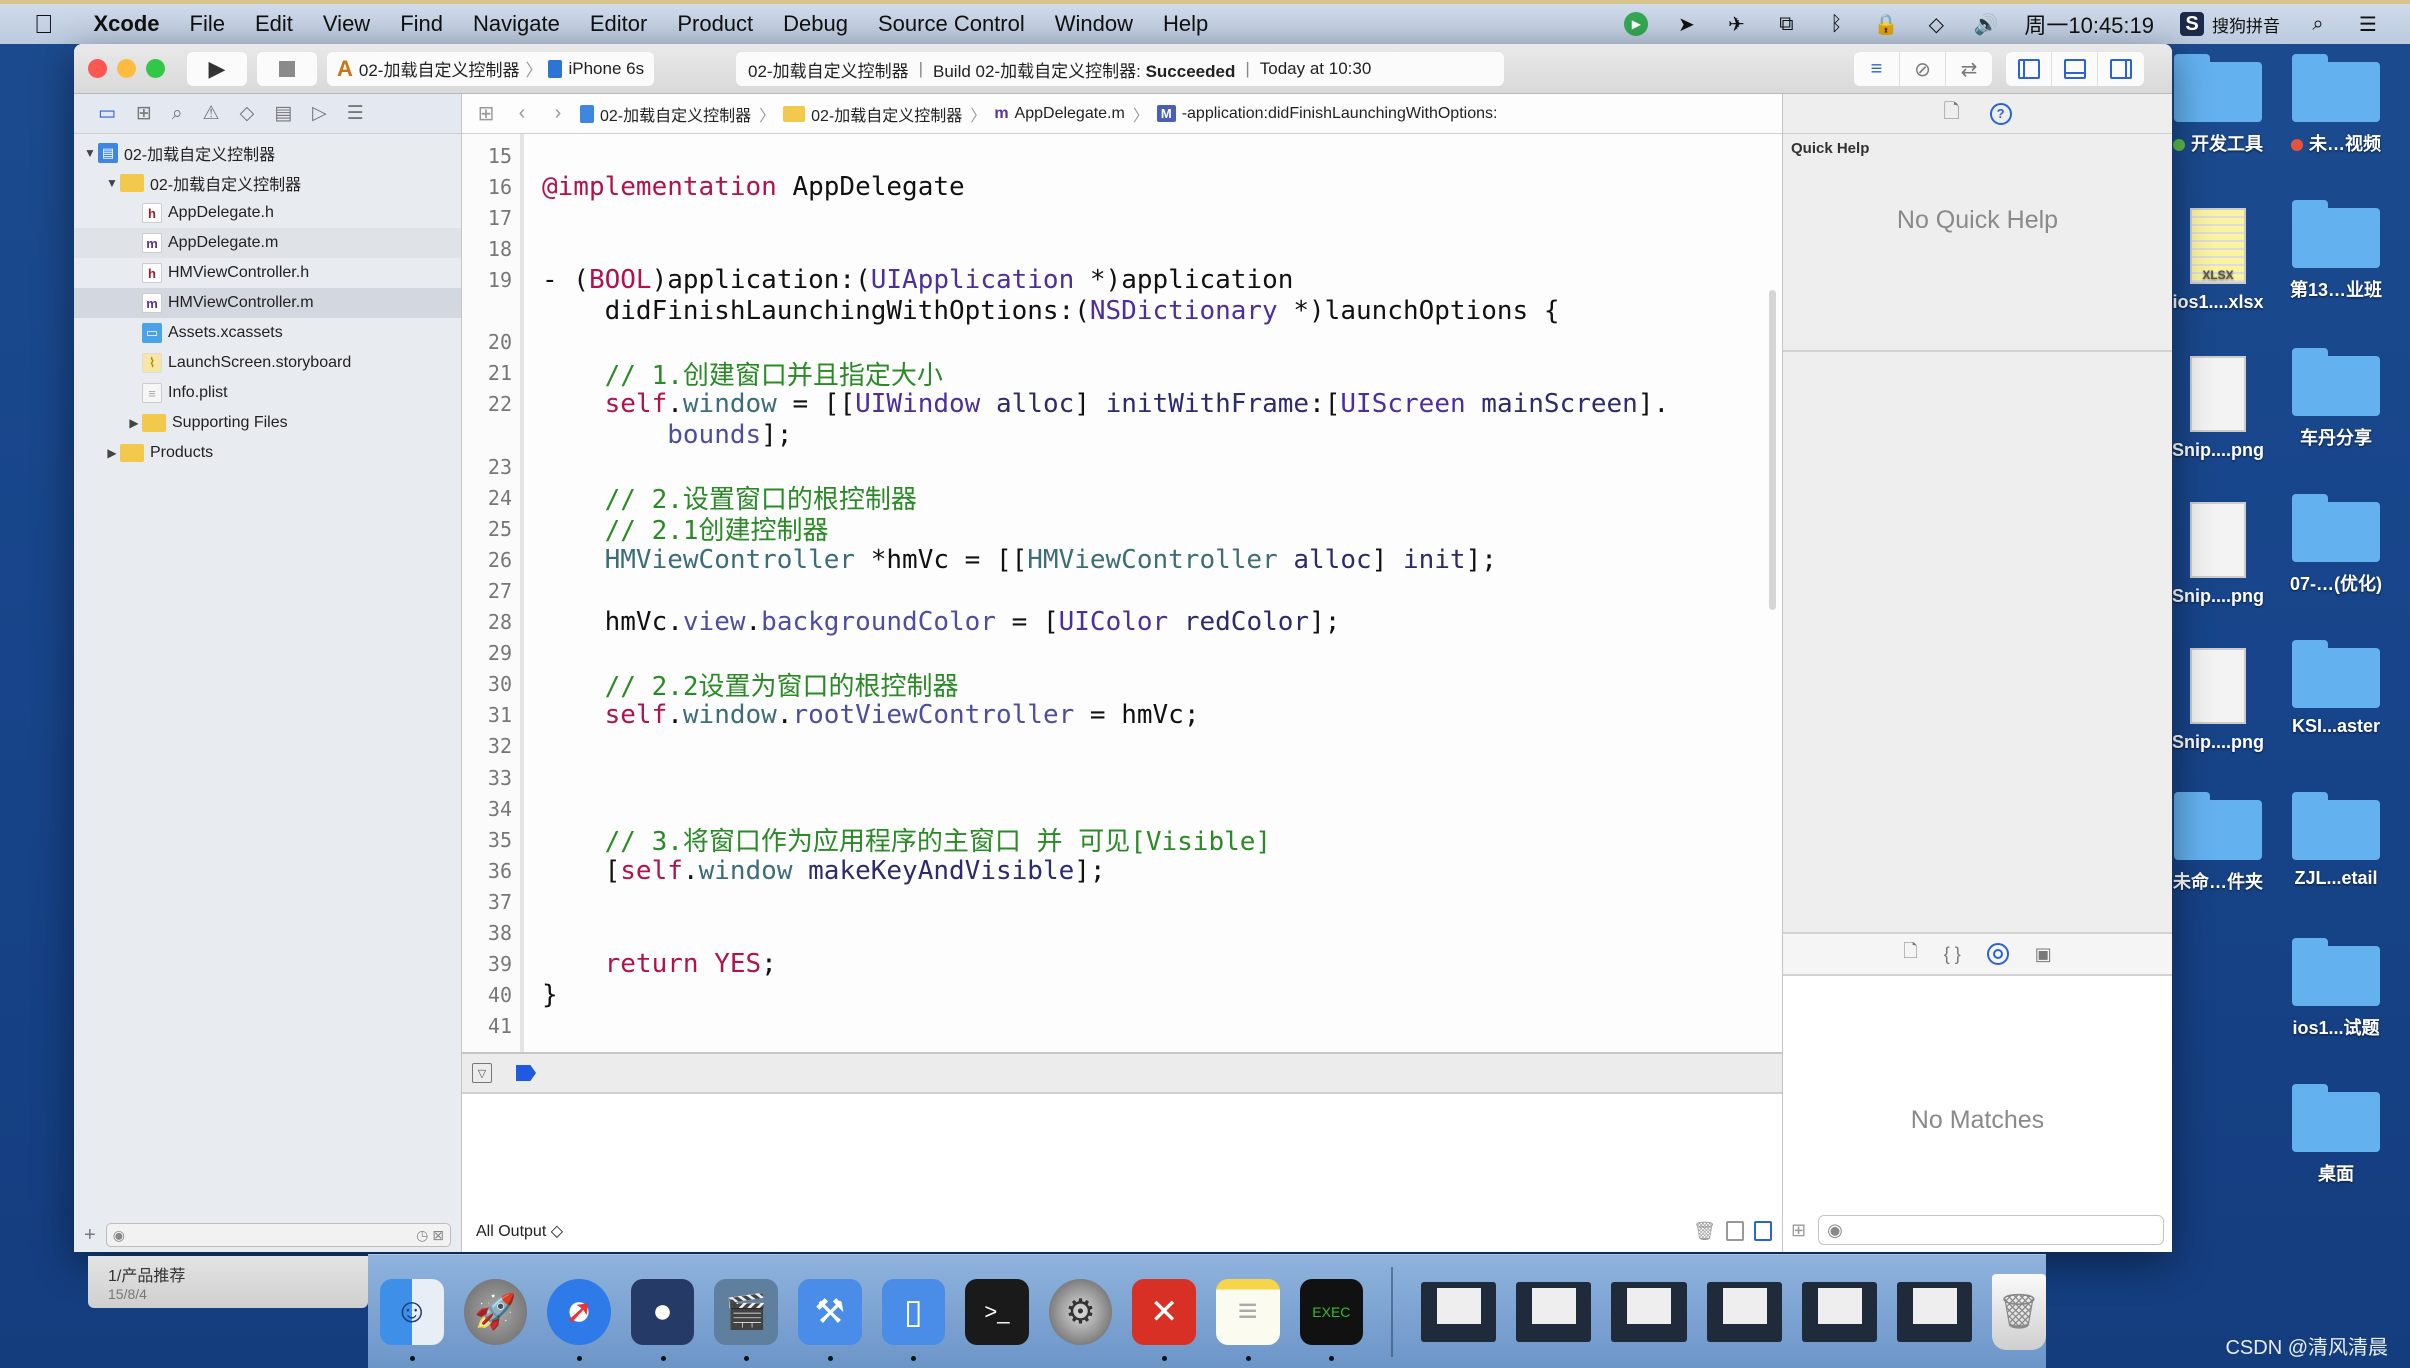  What do you see at coordinates (112, 453) in the screenshot?
I see `disclosure-closed-icon: ▶` at bounding box center [112, 453].